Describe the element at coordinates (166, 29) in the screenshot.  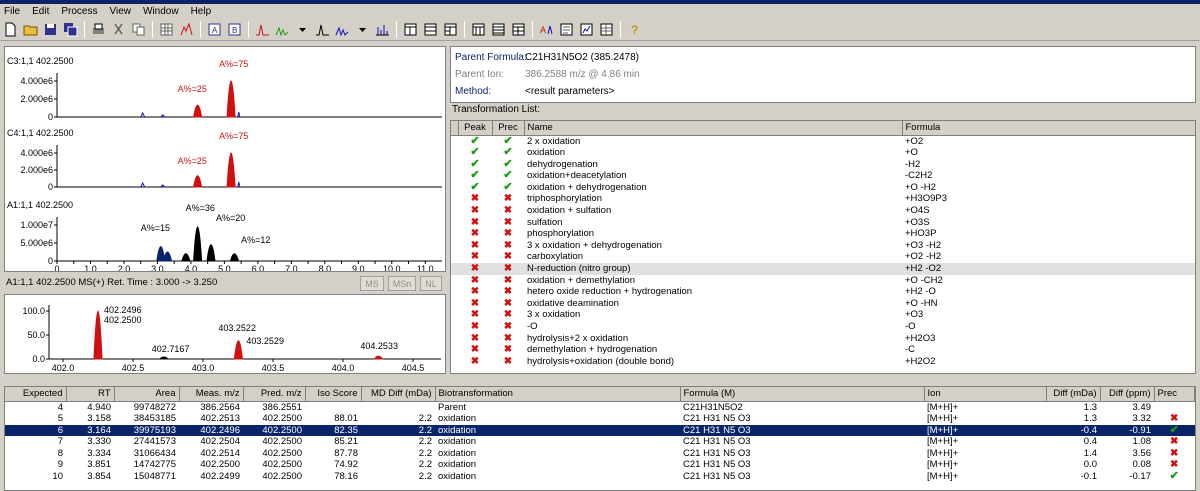
I see `grid-icon` at that location.